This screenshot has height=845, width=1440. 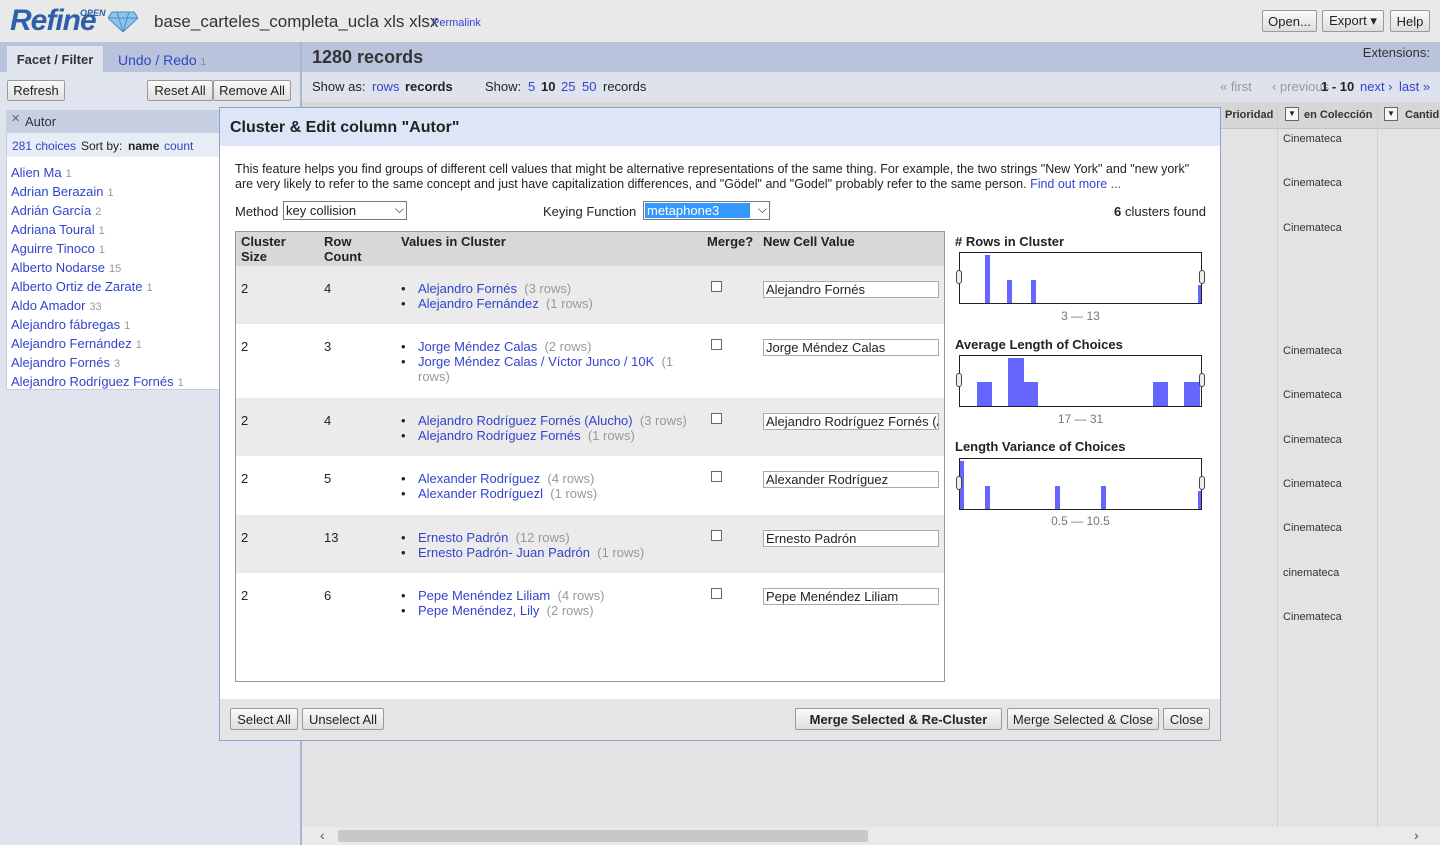 I want to click on dialog-header: Cluster & Edit column "Autor", so click(x=720, y=127).